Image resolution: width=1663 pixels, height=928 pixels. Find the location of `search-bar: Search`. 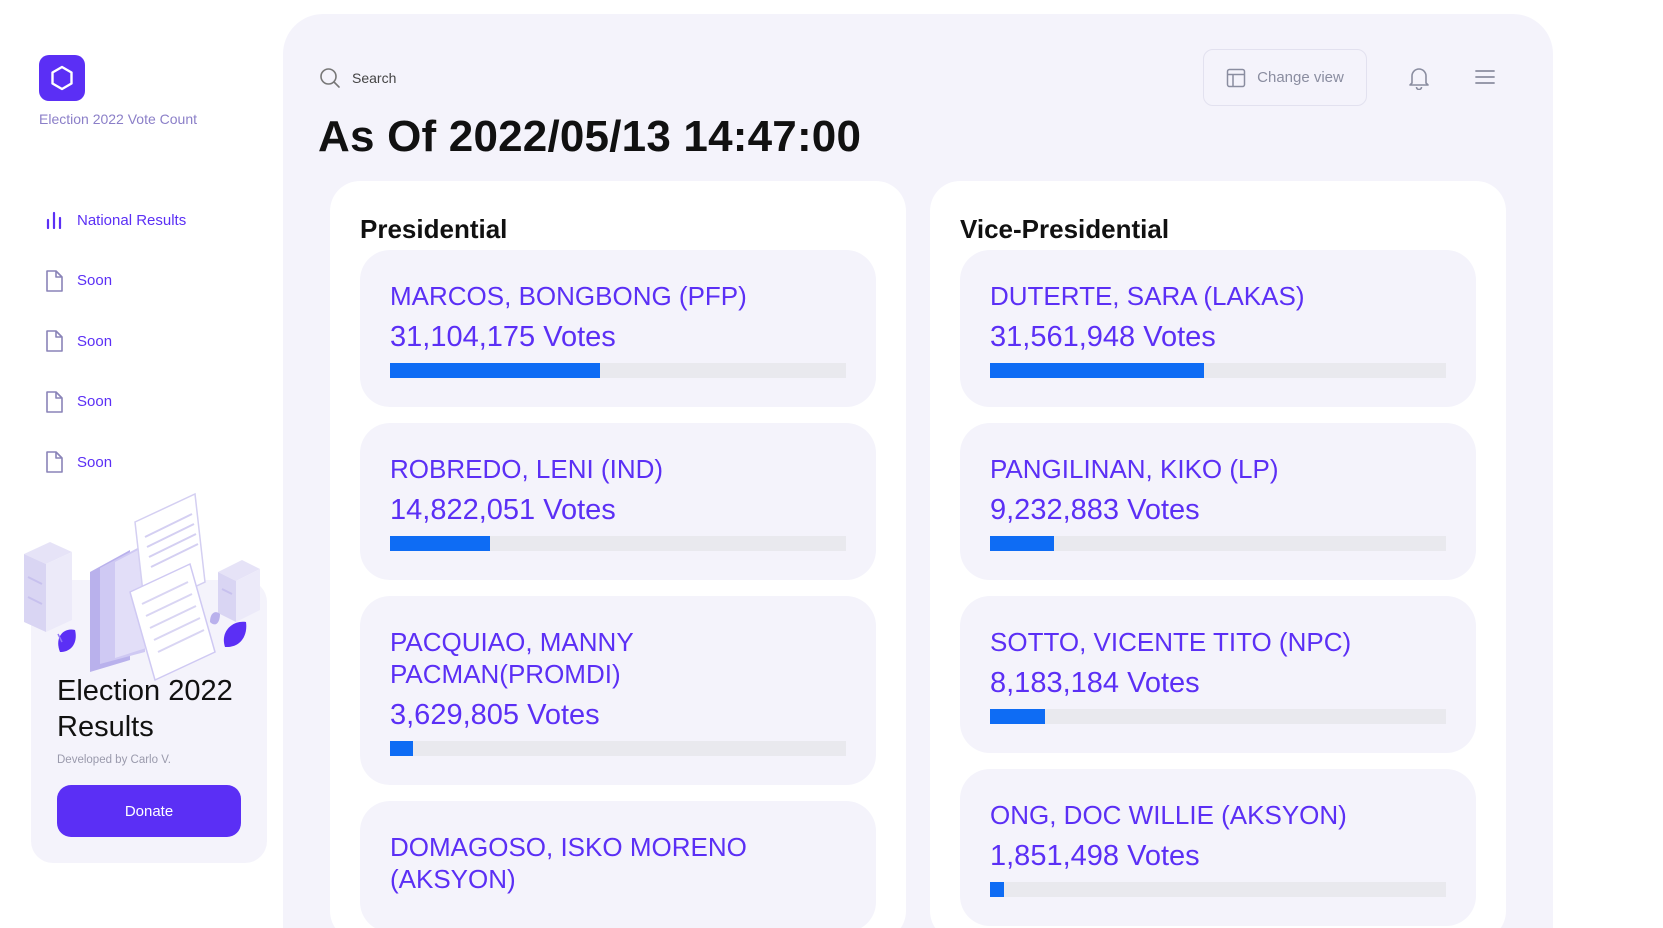

search-bar: Search is located at coordinates (357, 78).